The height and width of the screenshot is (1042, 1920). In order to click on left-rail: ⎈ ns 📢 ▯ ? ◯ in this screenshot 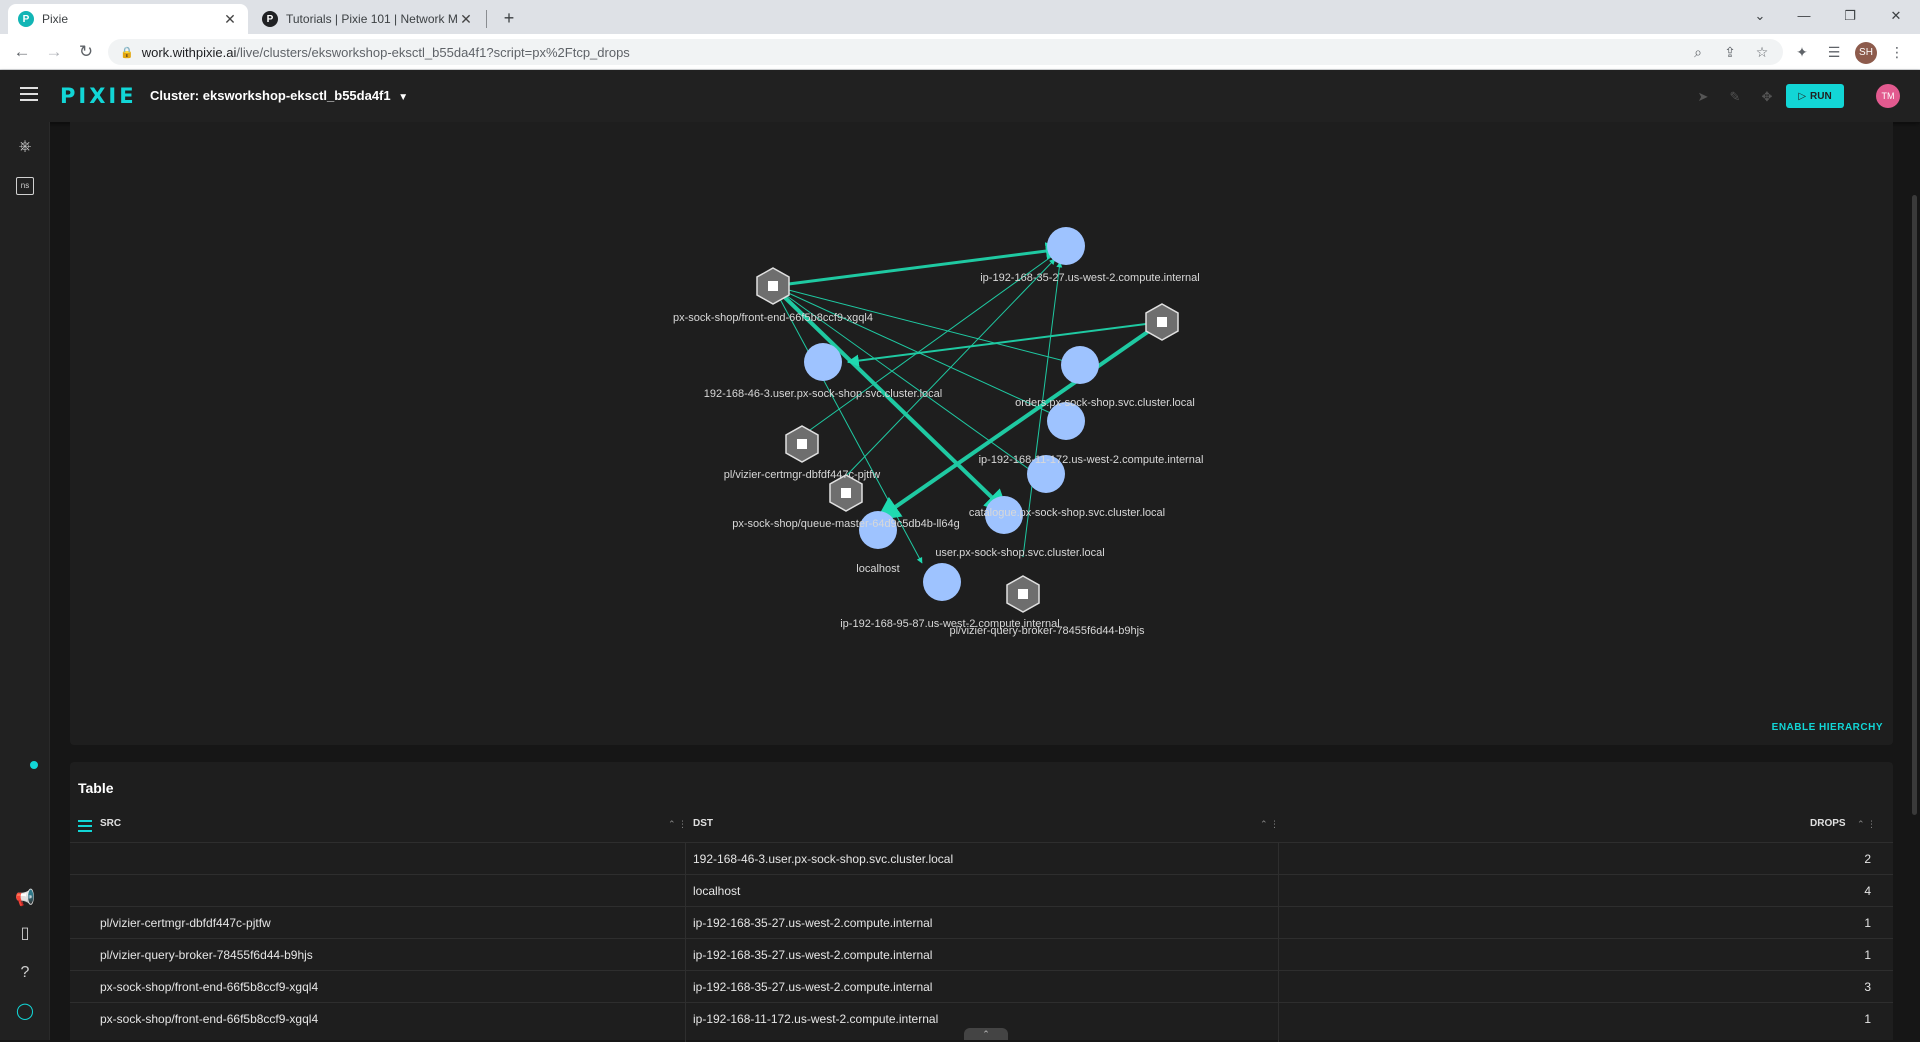, I will do `click(25, 581)`.